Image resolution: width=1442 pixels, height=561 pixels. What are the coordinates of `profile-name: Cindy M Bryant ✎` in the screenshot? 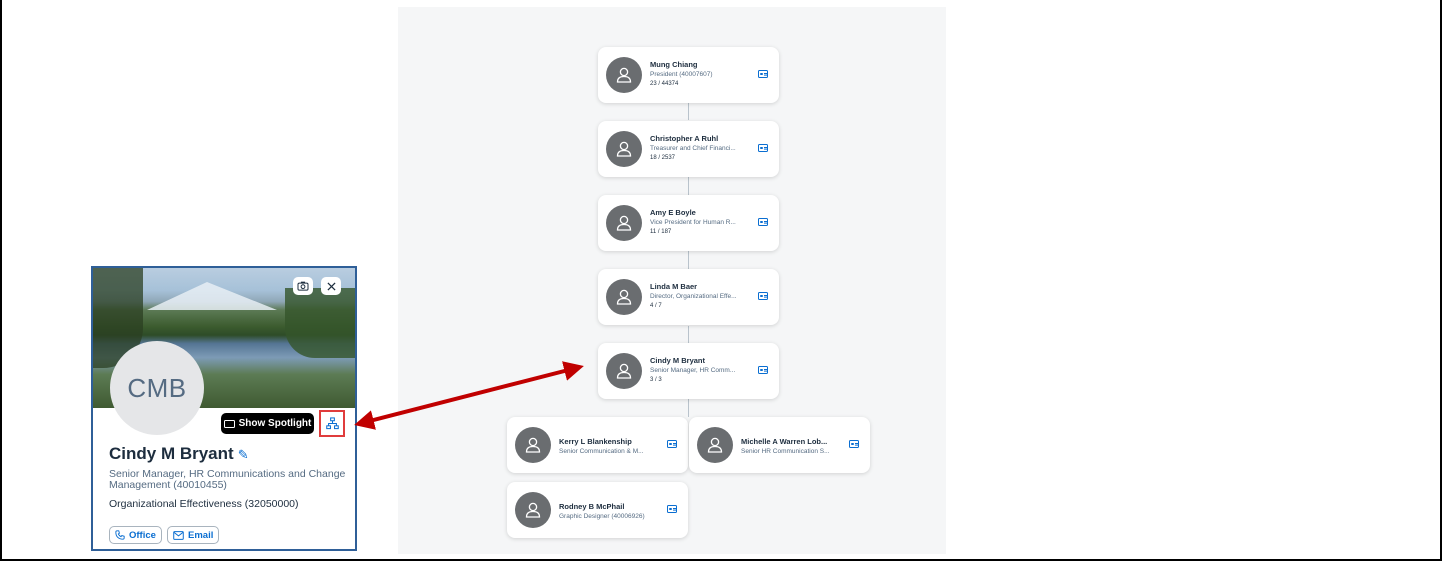 It's located at (179, 454).